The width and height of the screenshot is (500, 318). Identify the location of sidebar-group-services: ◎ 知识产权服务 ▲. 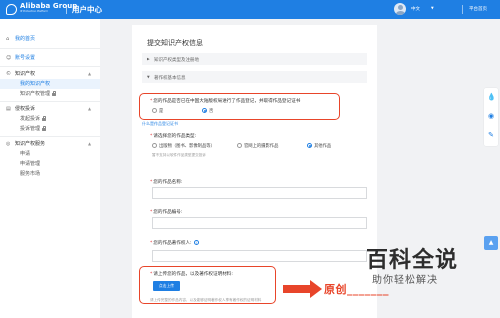
(50, 144).